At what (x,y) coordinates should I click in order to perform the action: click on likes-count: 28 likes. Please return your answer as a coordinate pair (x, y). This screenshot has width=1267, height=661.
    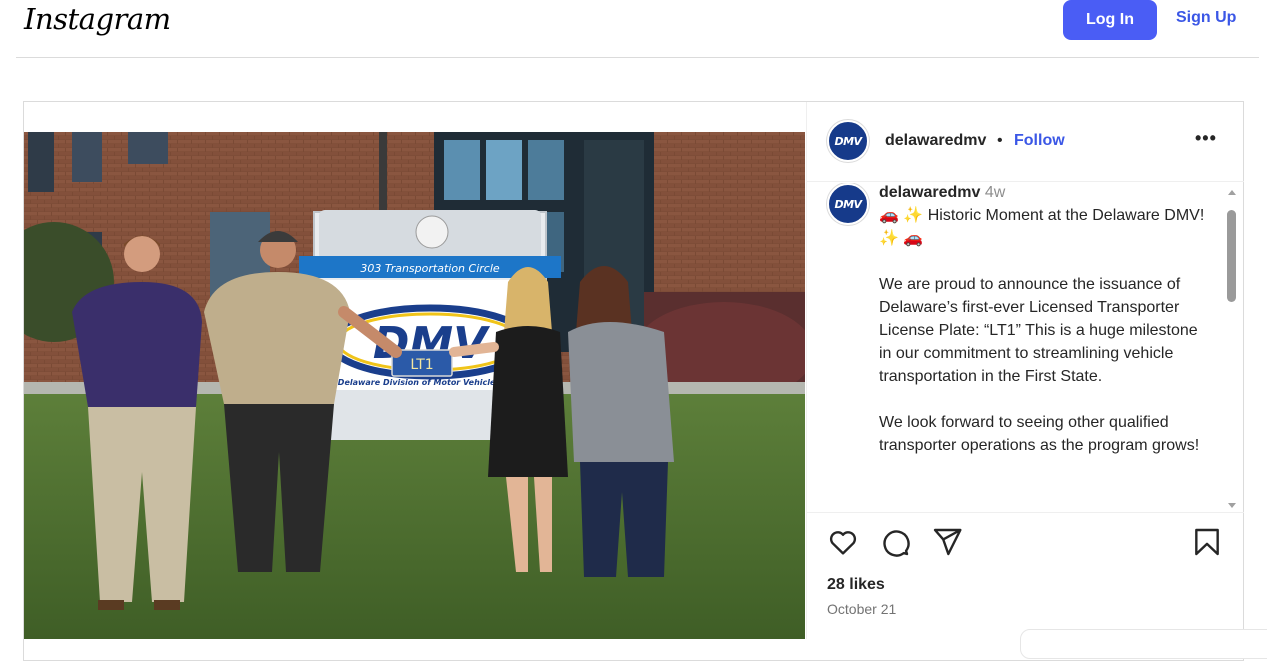
    Looking at the image, I should click on (856, 585).